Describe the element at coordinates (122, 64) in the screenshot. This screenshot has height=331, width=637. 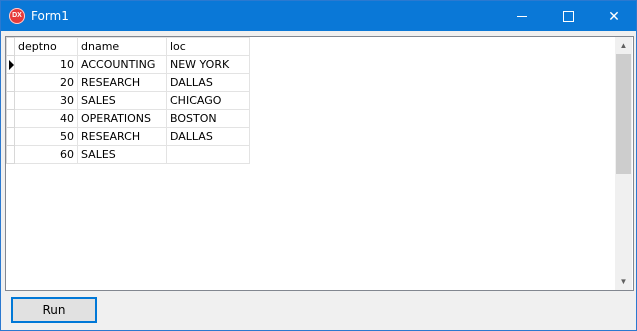
I see `cell-dname: ACCOUNTING` at that location.